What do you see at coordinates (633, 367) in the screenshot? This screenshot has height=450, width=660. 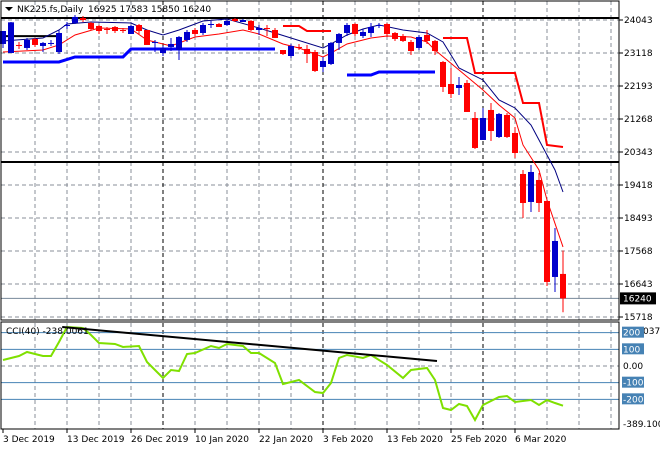 I see `cci-tick-label: 0.00` at bounding box center [633, 367].